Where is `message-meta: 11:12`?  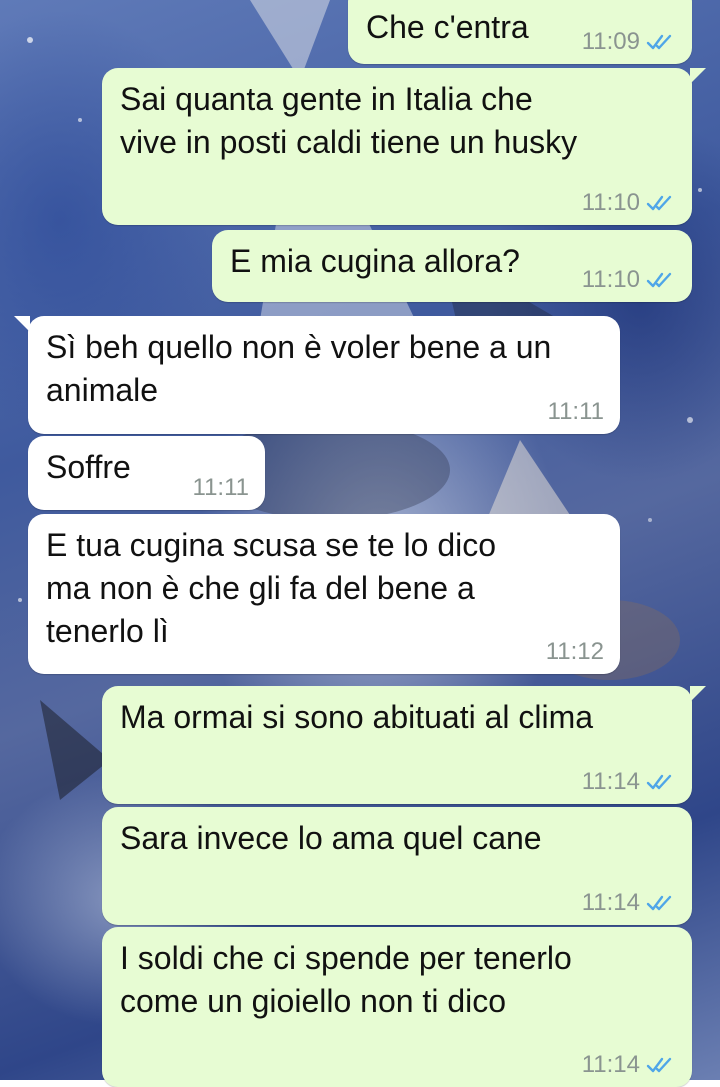
message-meta: 11:12 is located at coordinates (575, 652).